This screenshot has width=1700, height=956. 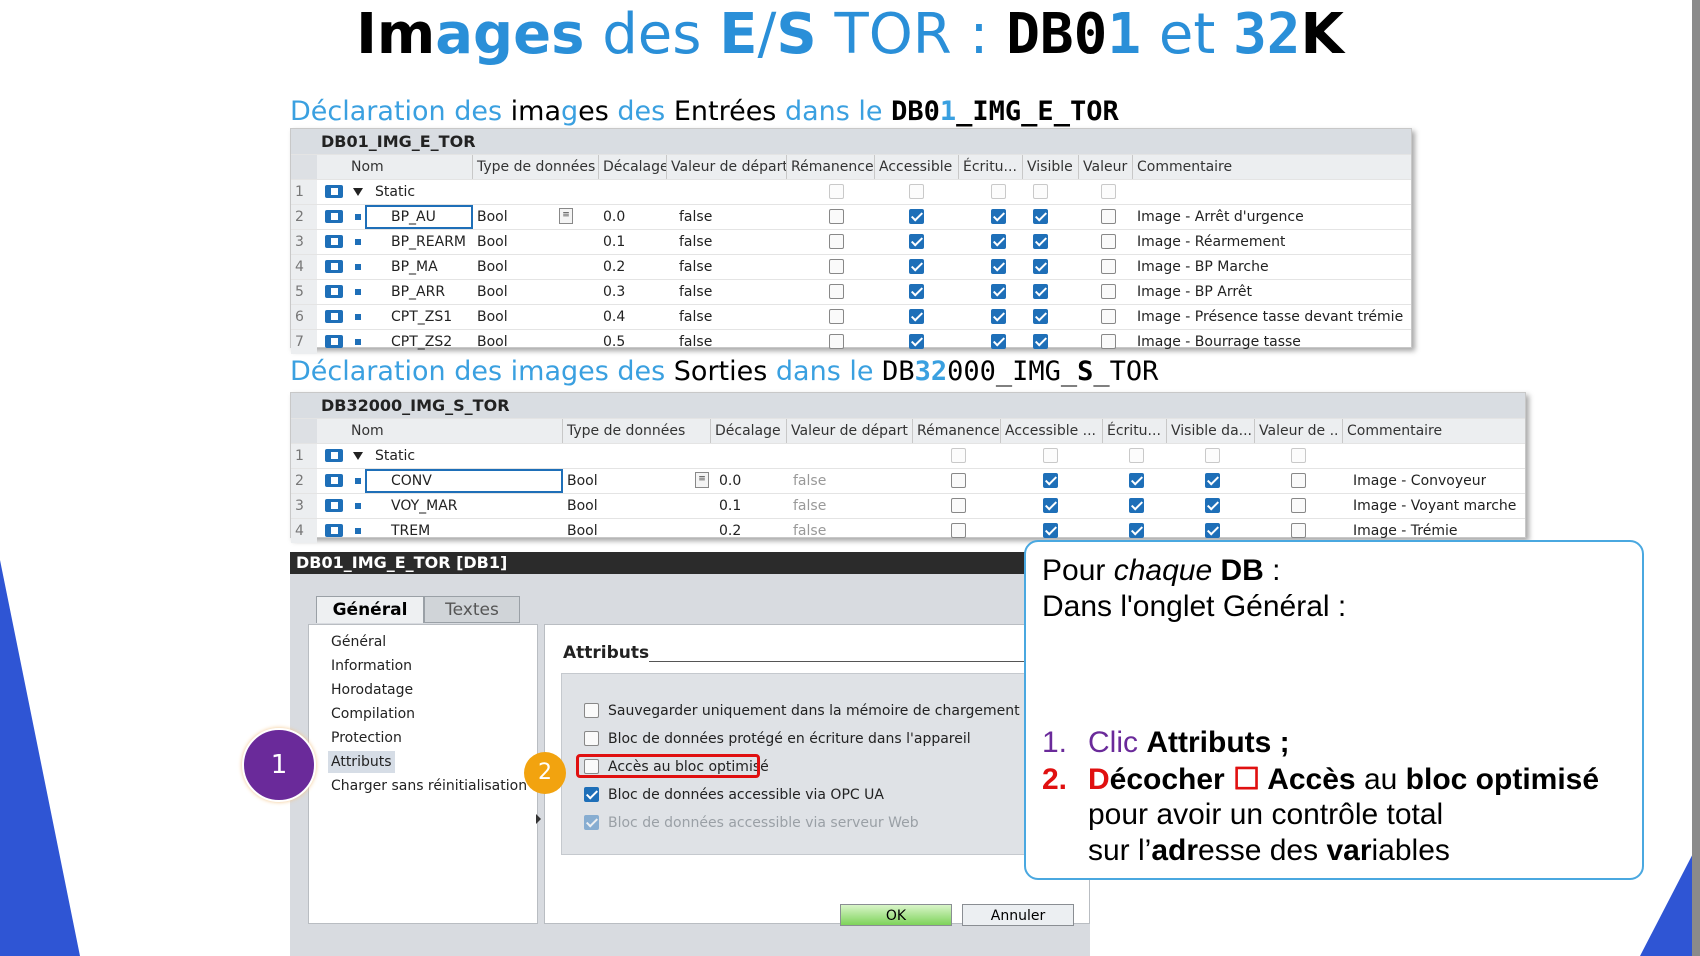 What do you see at coordinates (371, 666) in the screenshot?
I see `nav-item-information: Information` at bounding box center [371, 666].